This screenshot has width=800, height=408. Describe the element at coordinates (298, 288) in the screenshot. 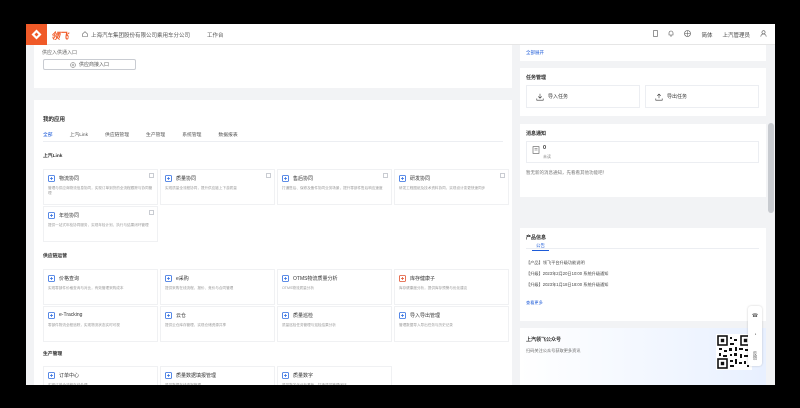

I see `app-tile-desc: OTMS物流质量分析` at that location.